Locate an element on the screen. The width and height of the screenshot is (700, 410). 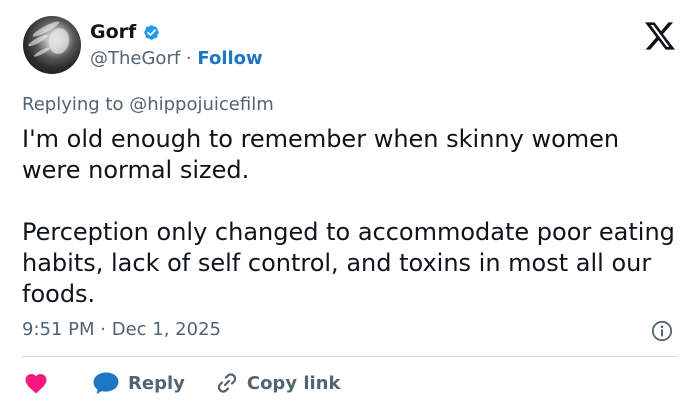
heart-icon is located at coordinates (36, 384).